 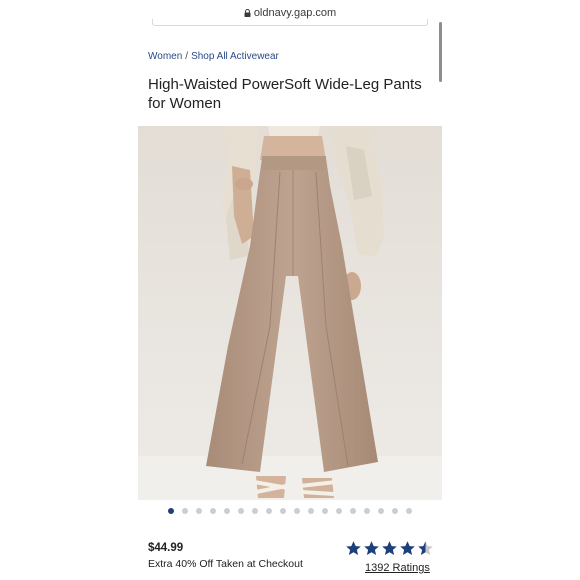 I want to click on carousel-dots, so click(x=290, y=511).